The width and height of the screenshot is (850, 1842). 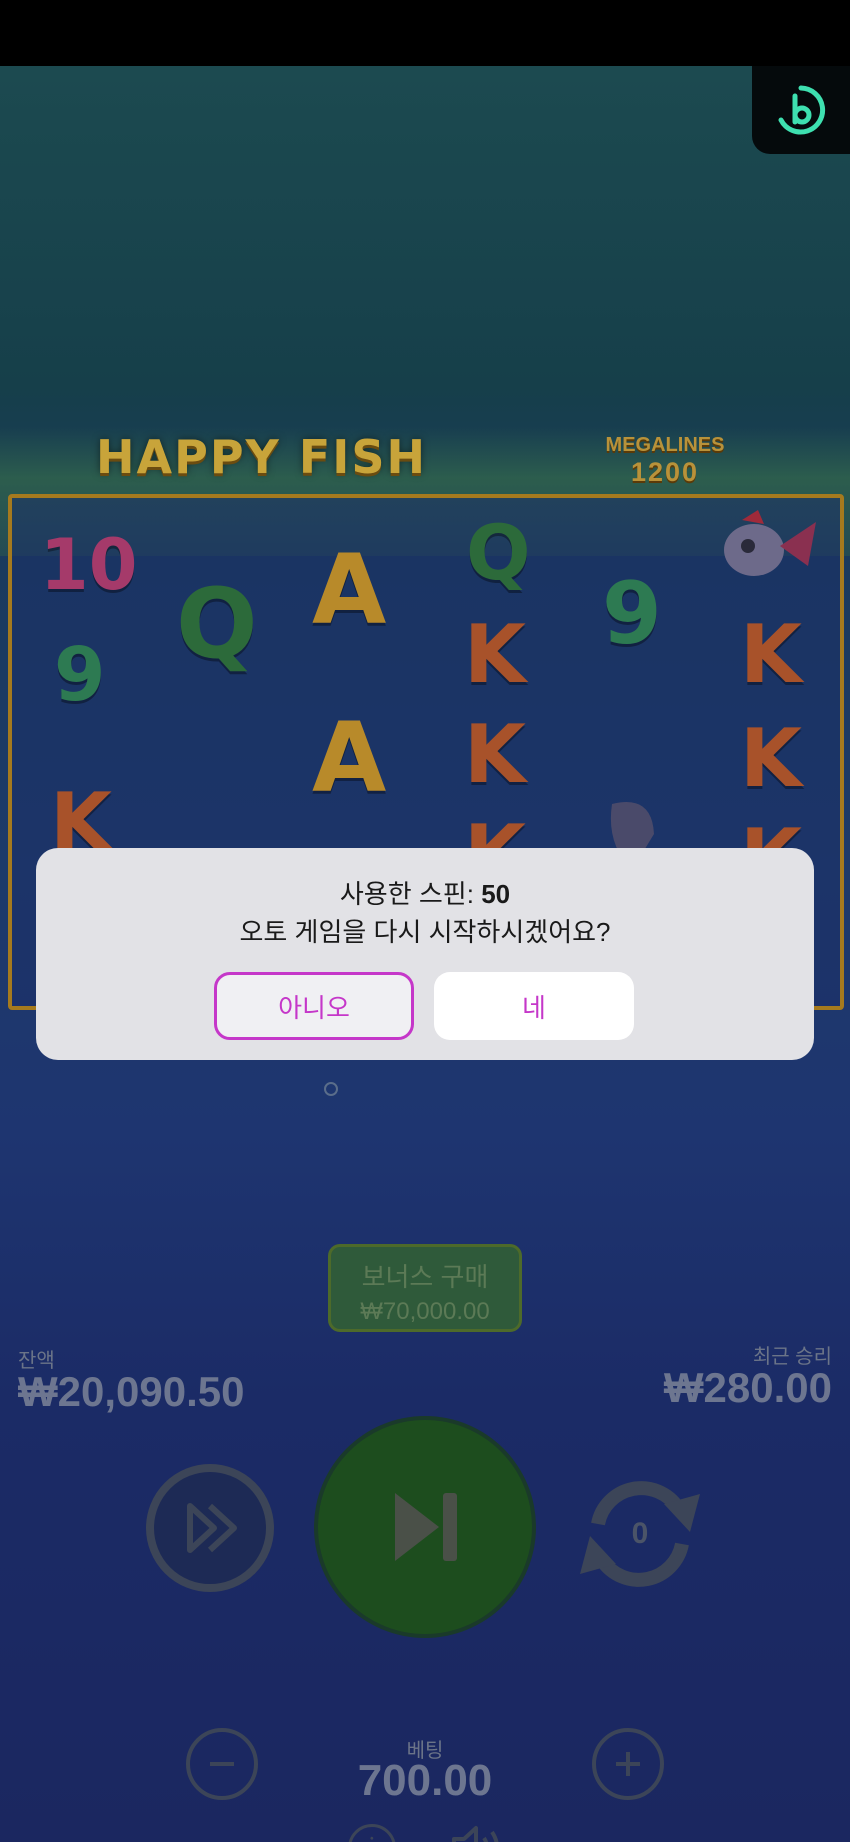 I want to click on megalines-badge: MEGALINES 1200, so click(x=665, y=461).